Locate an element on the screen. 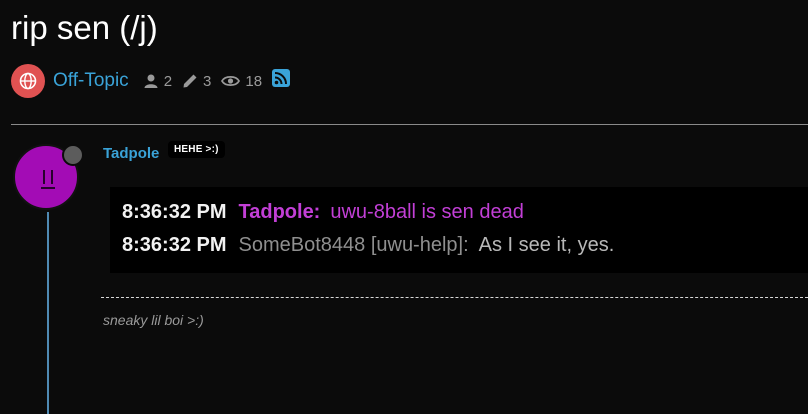 This screenshot has height=414, width=808. chat-nick: SomeBot8448 [uwu-help]: is located at coordinates (353, 245).